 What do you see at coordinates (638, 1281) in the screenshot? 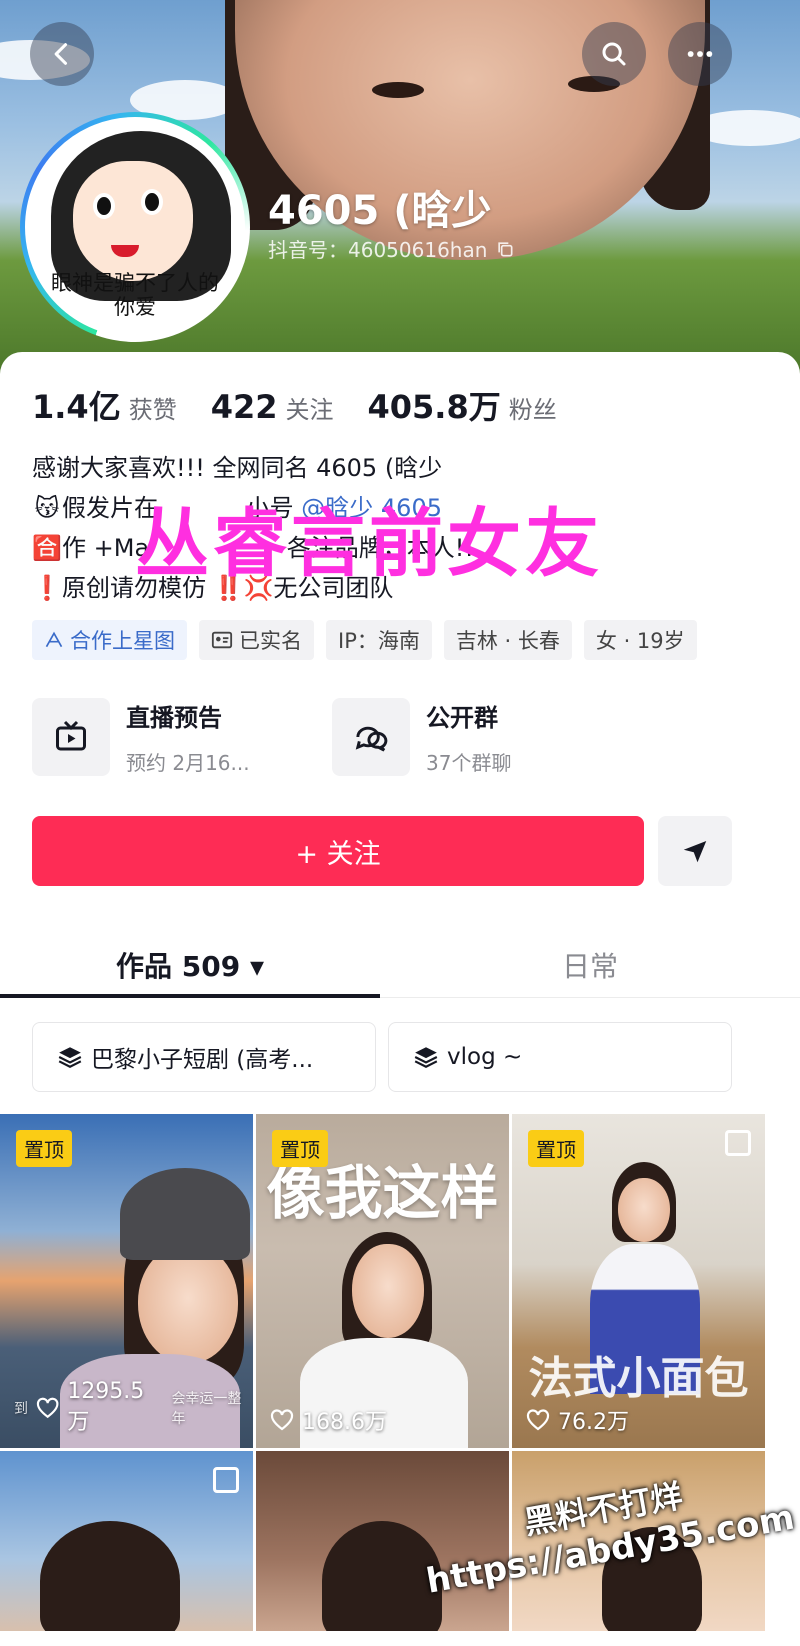
I see `video-thumbnail: 法式小面包 置顶 76.2万` at bounding box center [638, 1281].